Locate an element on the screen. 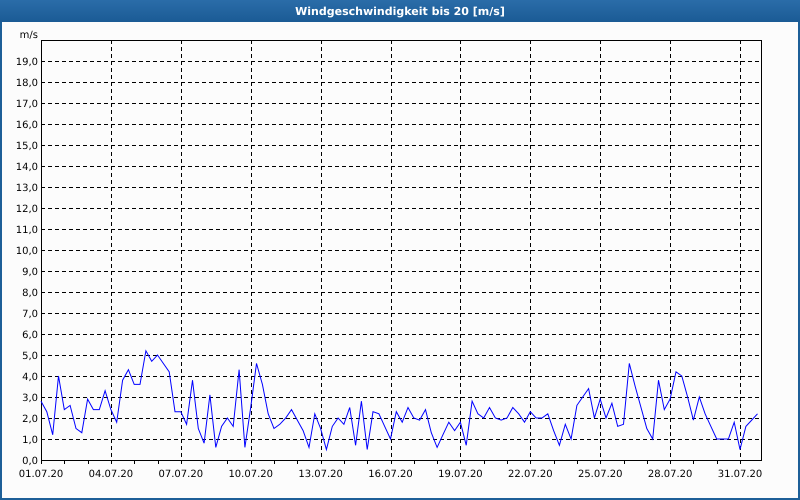  x-tick-label: 07.07.20 is located at coordinates (181, 474).